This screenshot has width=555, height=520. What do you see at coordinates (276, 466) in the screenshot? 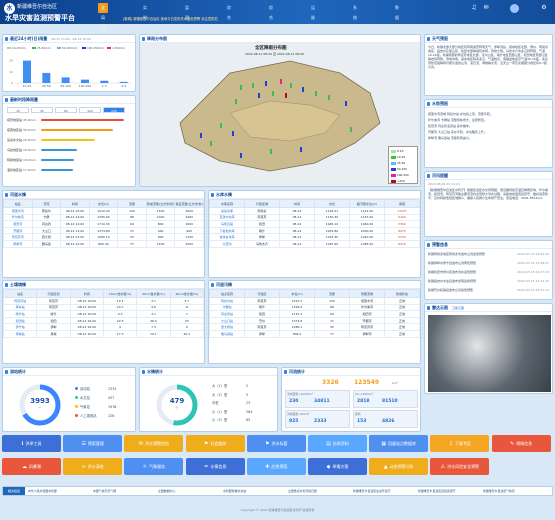
I see `function-button: ✚ 应急预案` at bounding box center [276, 466].